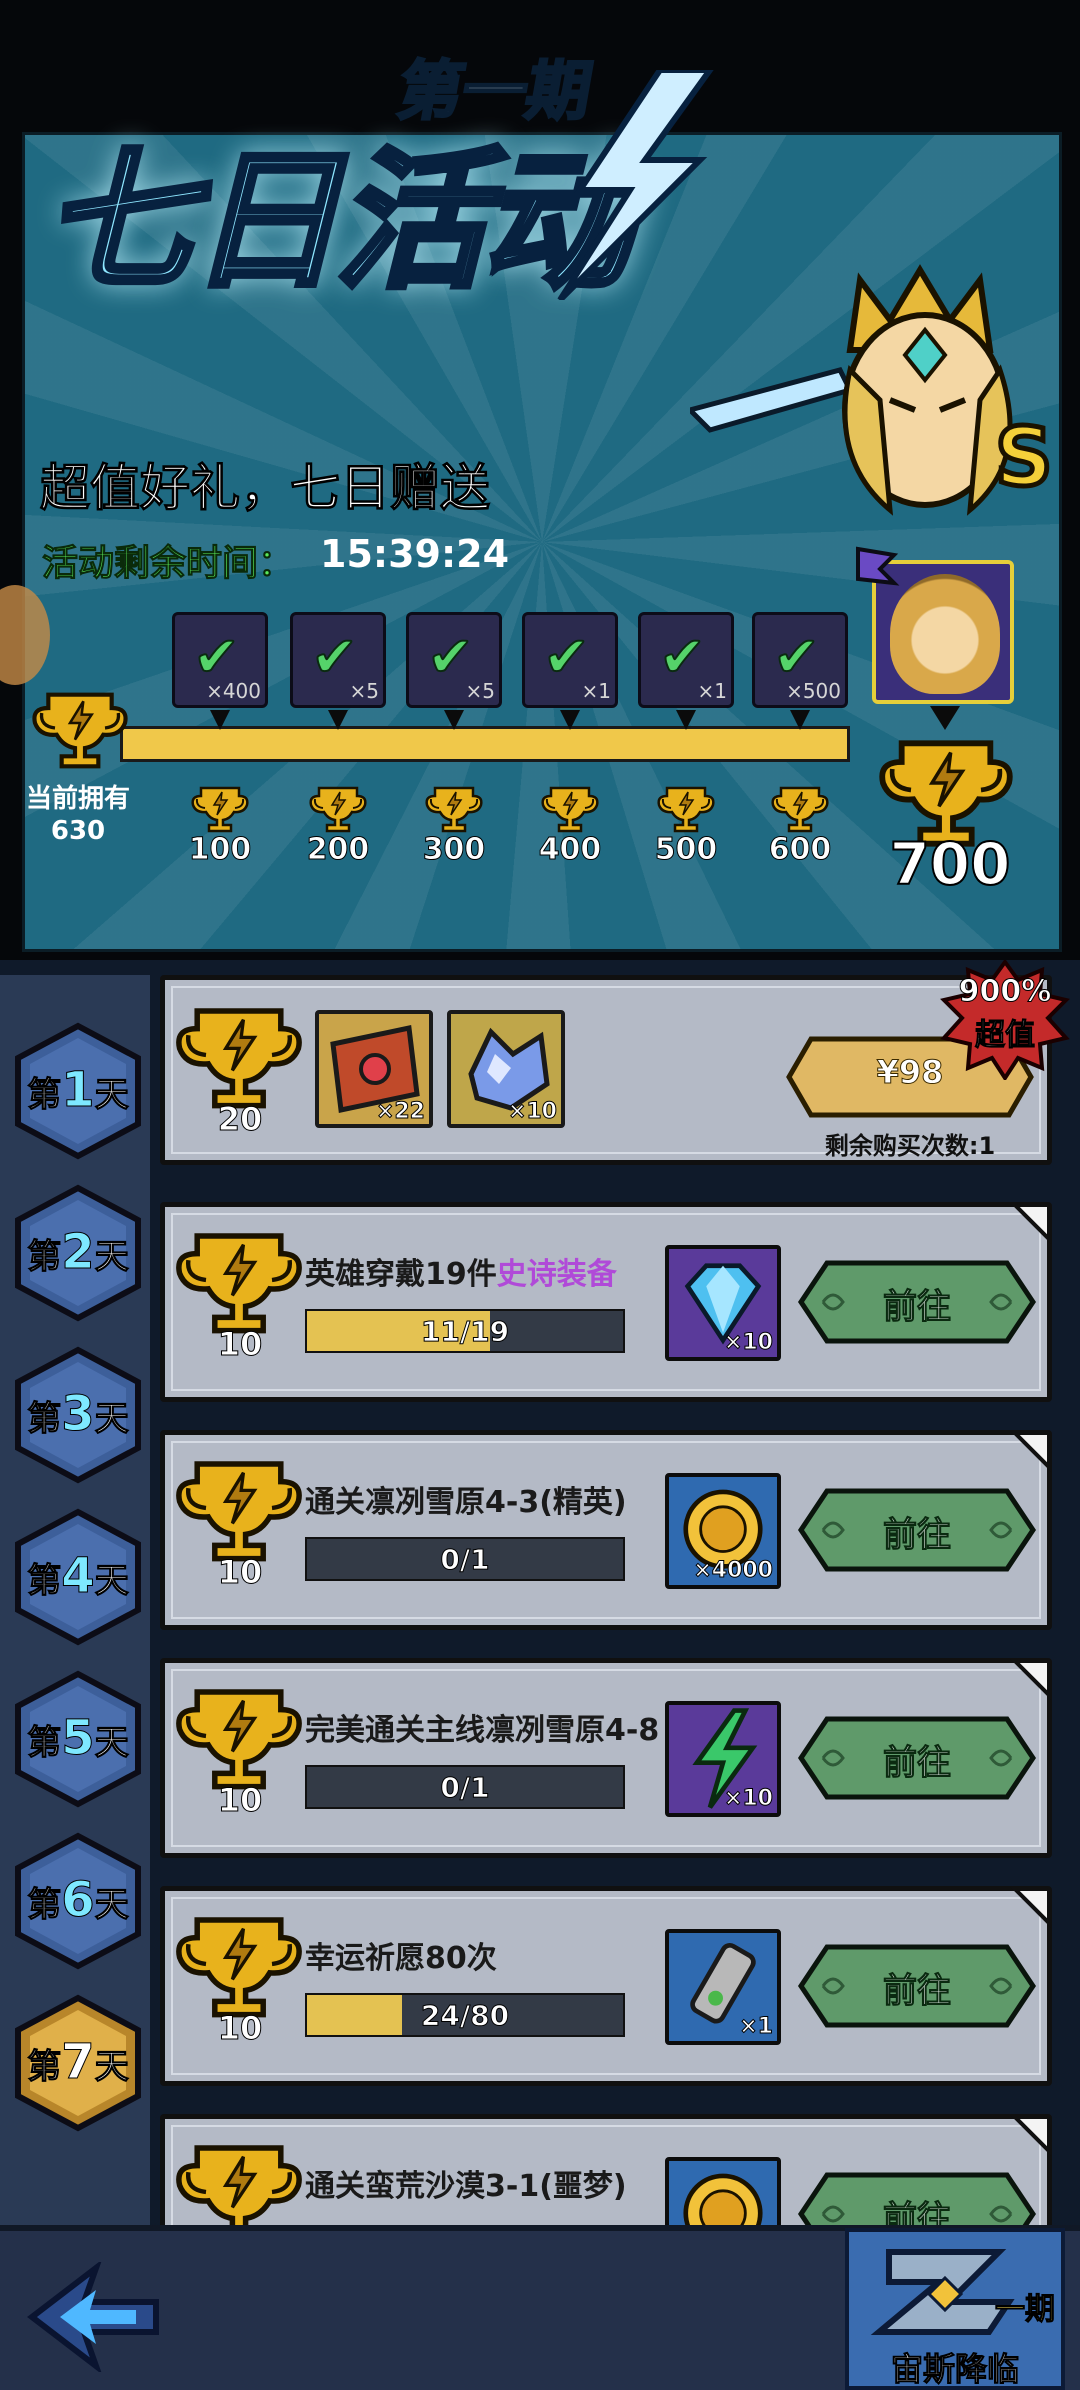  Describe the element at coordinates (80, 728) in the screenshot. I see `current-trophy-icon` at that location.